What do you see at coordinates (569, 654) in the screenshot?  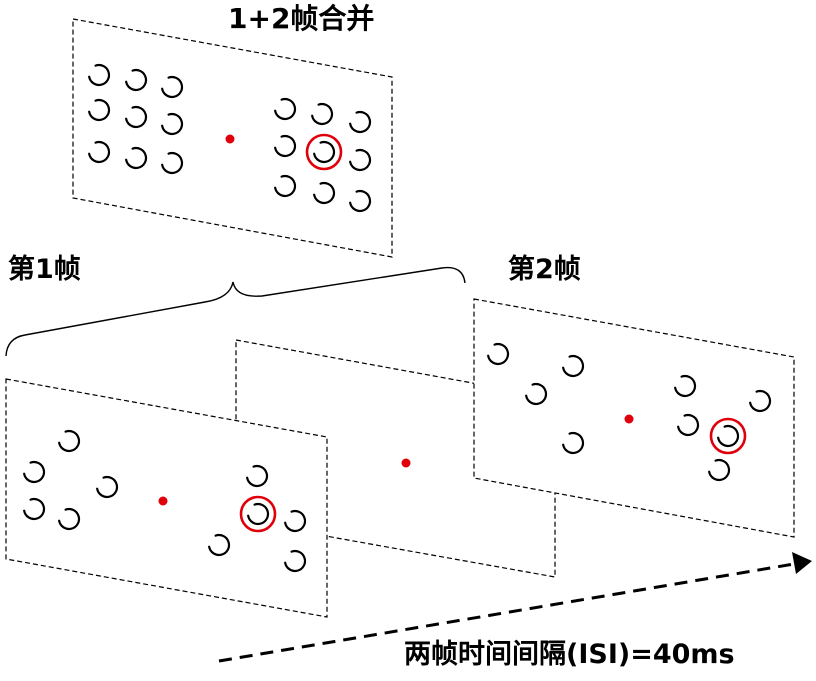 I see `isi-duration-label: 两帧时间间隔(ISI)=40ms` at bounding box center [569, 654].